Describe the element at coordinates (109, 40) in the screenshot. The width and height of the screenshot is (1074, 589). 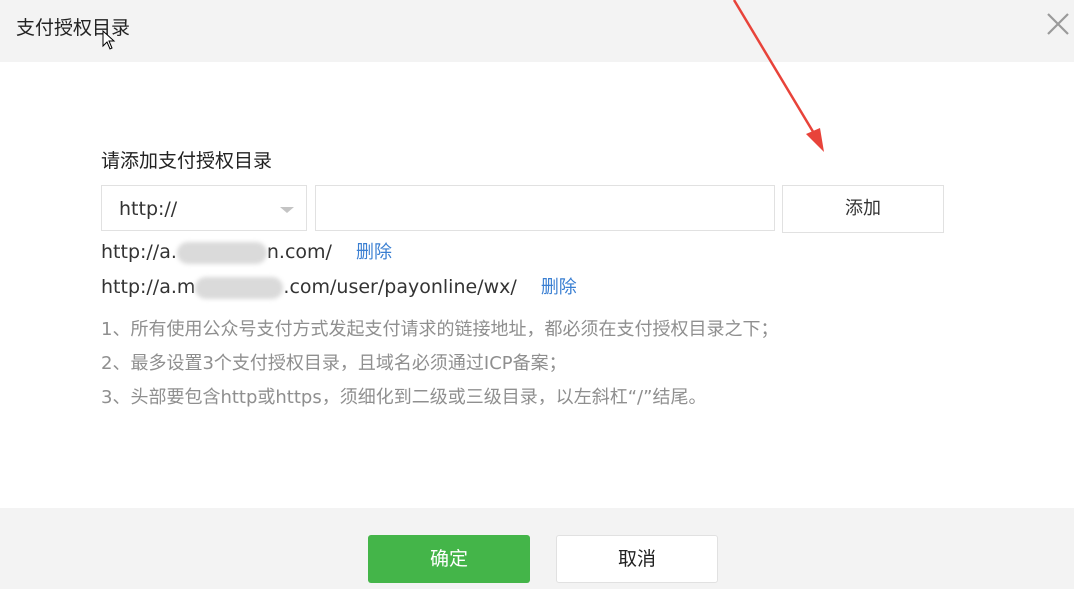
I see `mouse-cursor-icon` at that location.